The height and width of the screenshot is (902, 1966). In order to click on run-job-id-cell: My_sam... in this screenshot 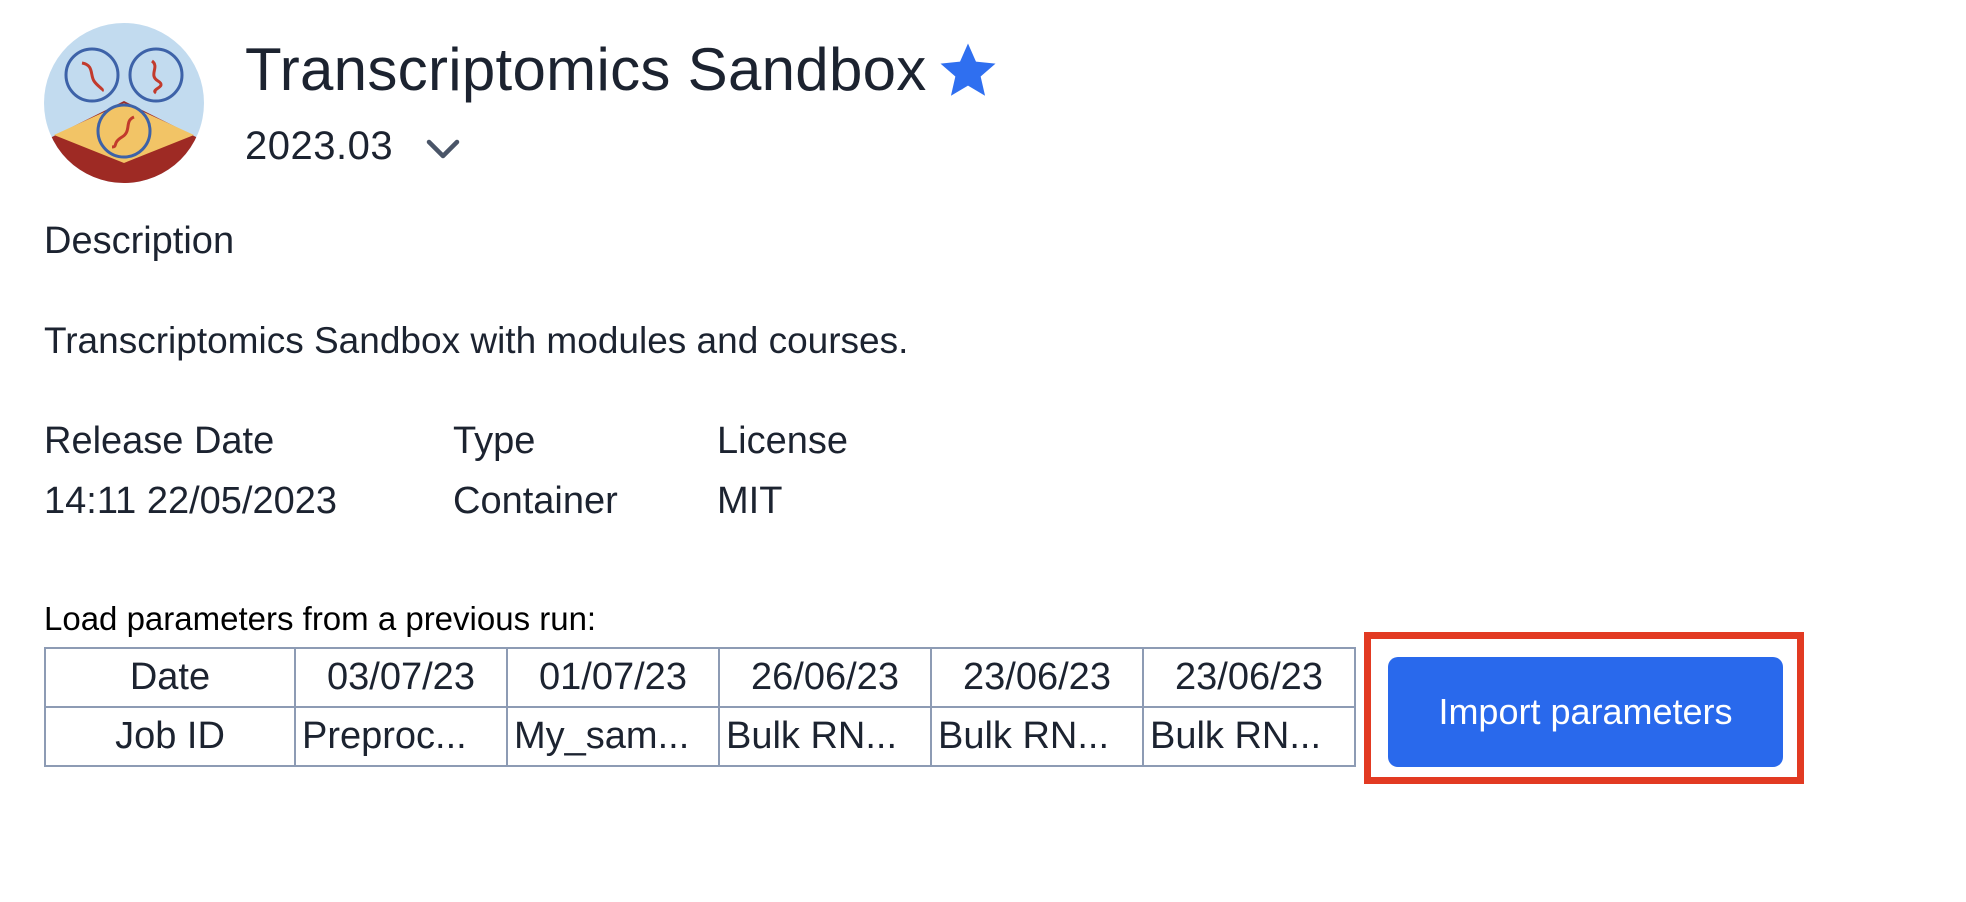, I will do `click(613, 736)`.